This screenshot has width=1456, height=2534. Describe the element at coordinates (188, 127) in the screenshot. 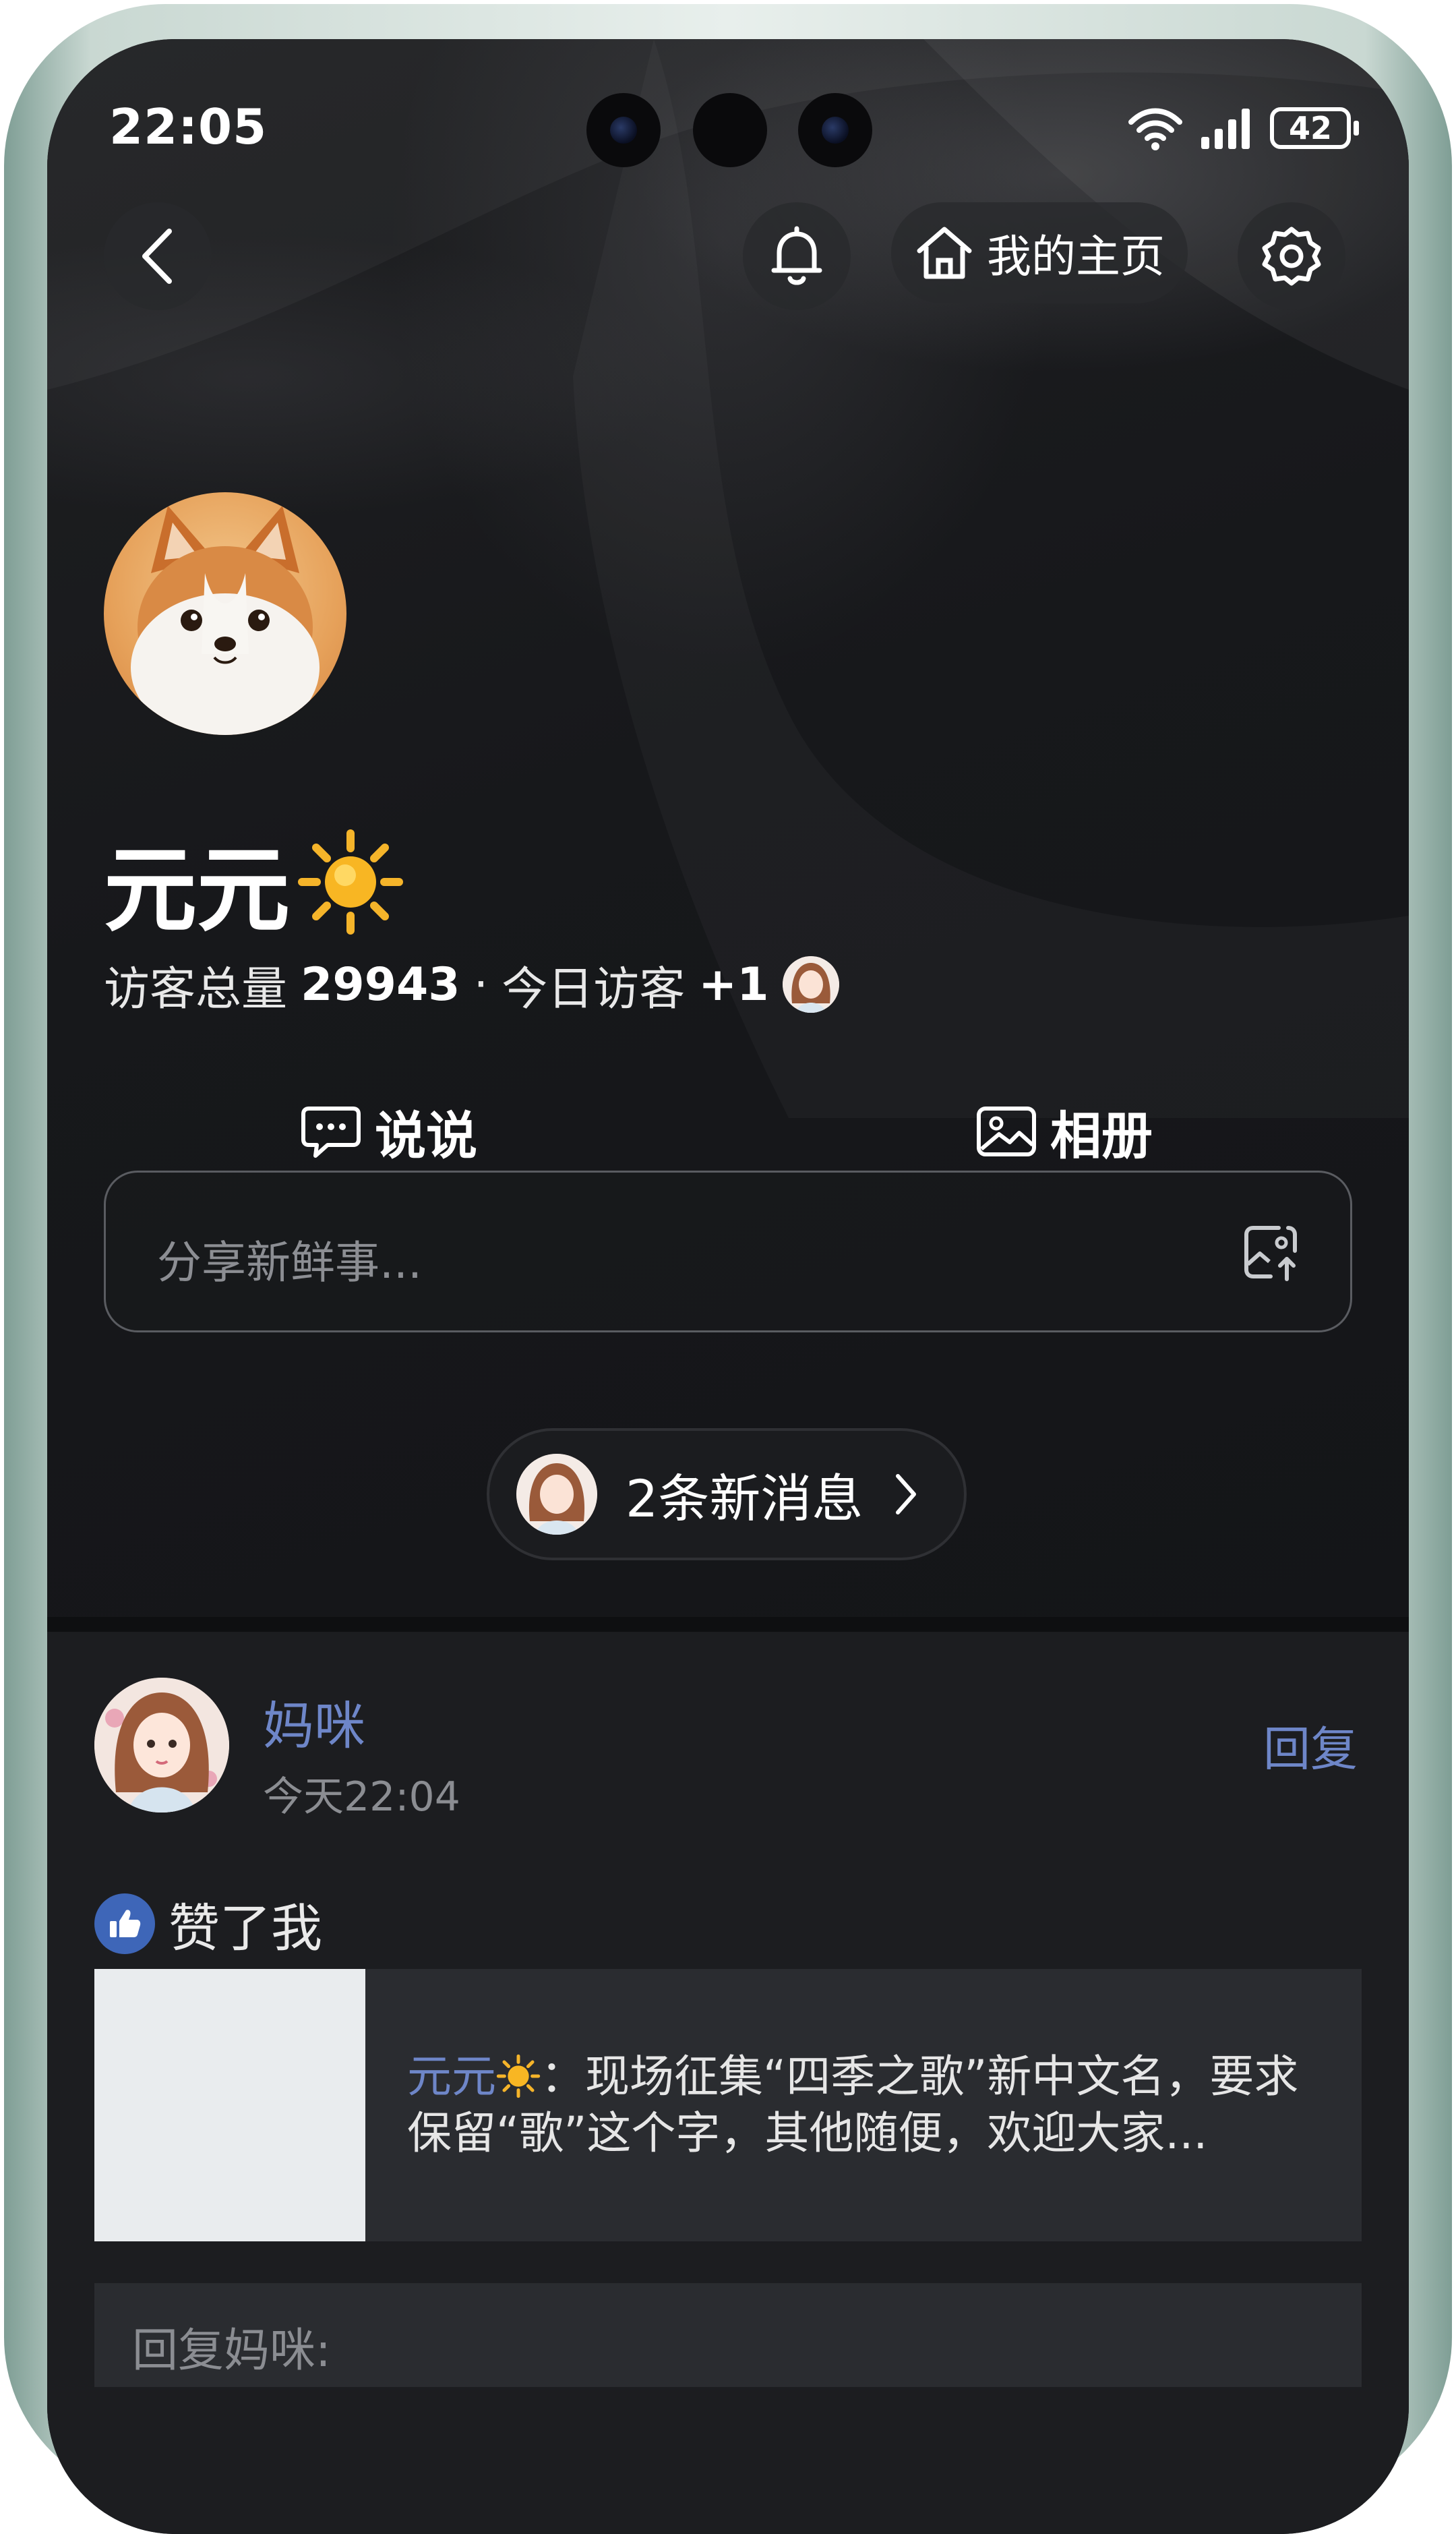

I see `status-time: 22:05` at that location.